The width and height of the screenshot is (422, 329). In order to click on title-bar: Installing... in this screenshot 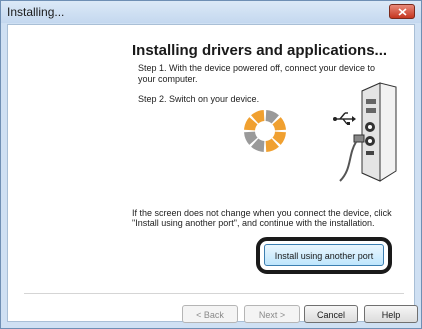, I will do `click(211, 12)`.